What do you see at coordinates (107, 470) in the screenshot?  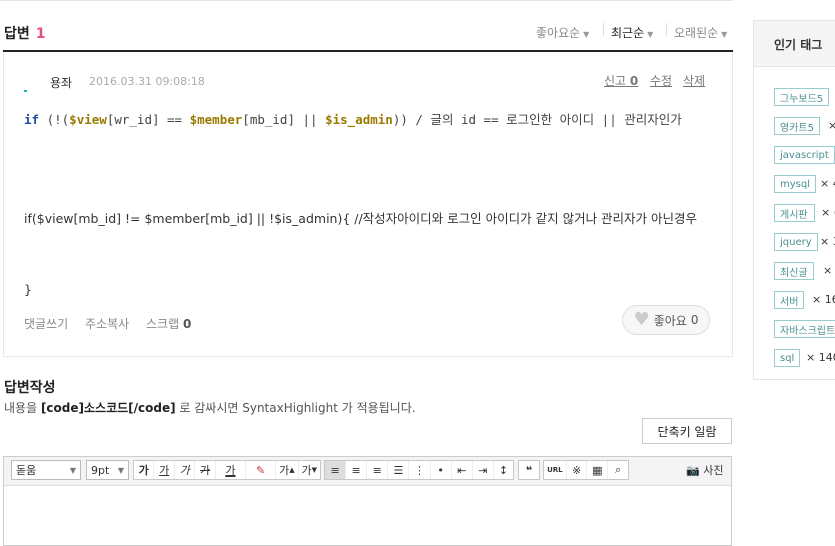 I see `font-size-select: 9pt ▼` at bounding box center [107, 470].